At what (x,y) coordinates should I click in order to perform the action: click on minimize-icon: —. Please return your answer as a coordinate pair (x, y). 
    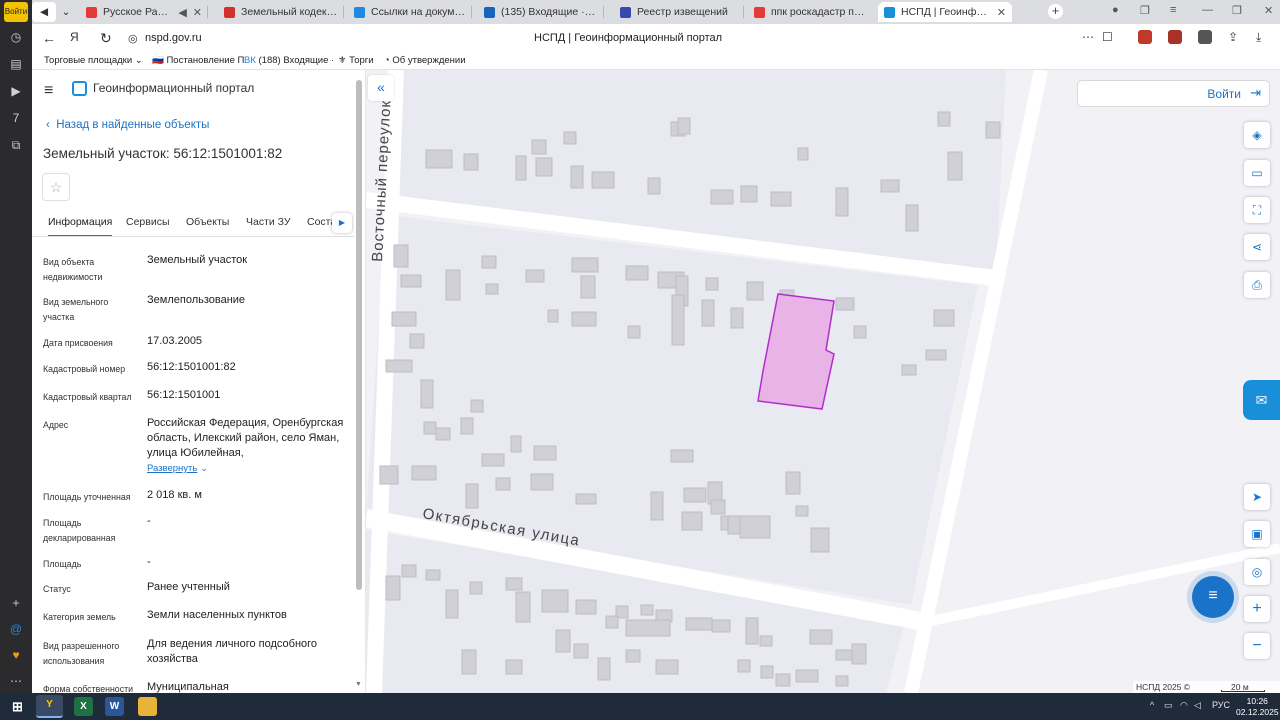
    Looking at the image, I should click on (1207, 10).